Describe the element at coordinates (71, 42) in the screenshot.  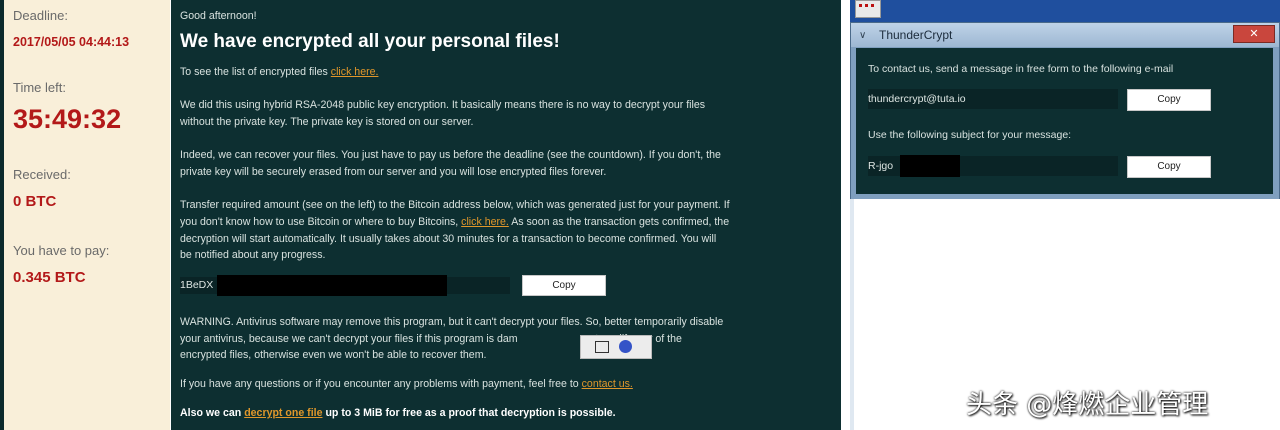
I see `deadline-value: 2017/05/05 04:44:13` at that location.